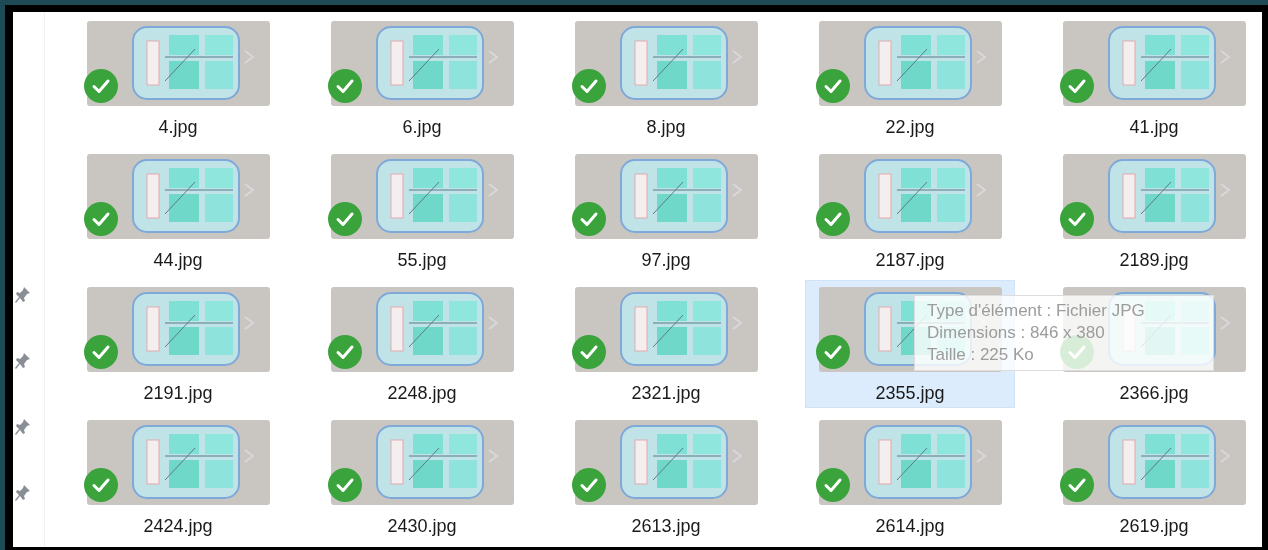  Describe the element at coordinates (1154, 526) in the screenshot. I see `file-name: 2619.jpg` at that location.